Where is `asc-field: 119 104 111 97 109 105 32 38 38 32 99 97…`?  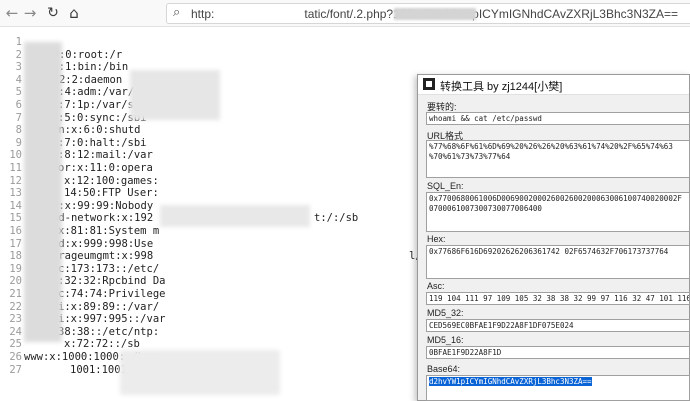
asc-field: 119 104 111 97 109 105 32 38 38 32 99 97… is located at coordinates (558, 298).